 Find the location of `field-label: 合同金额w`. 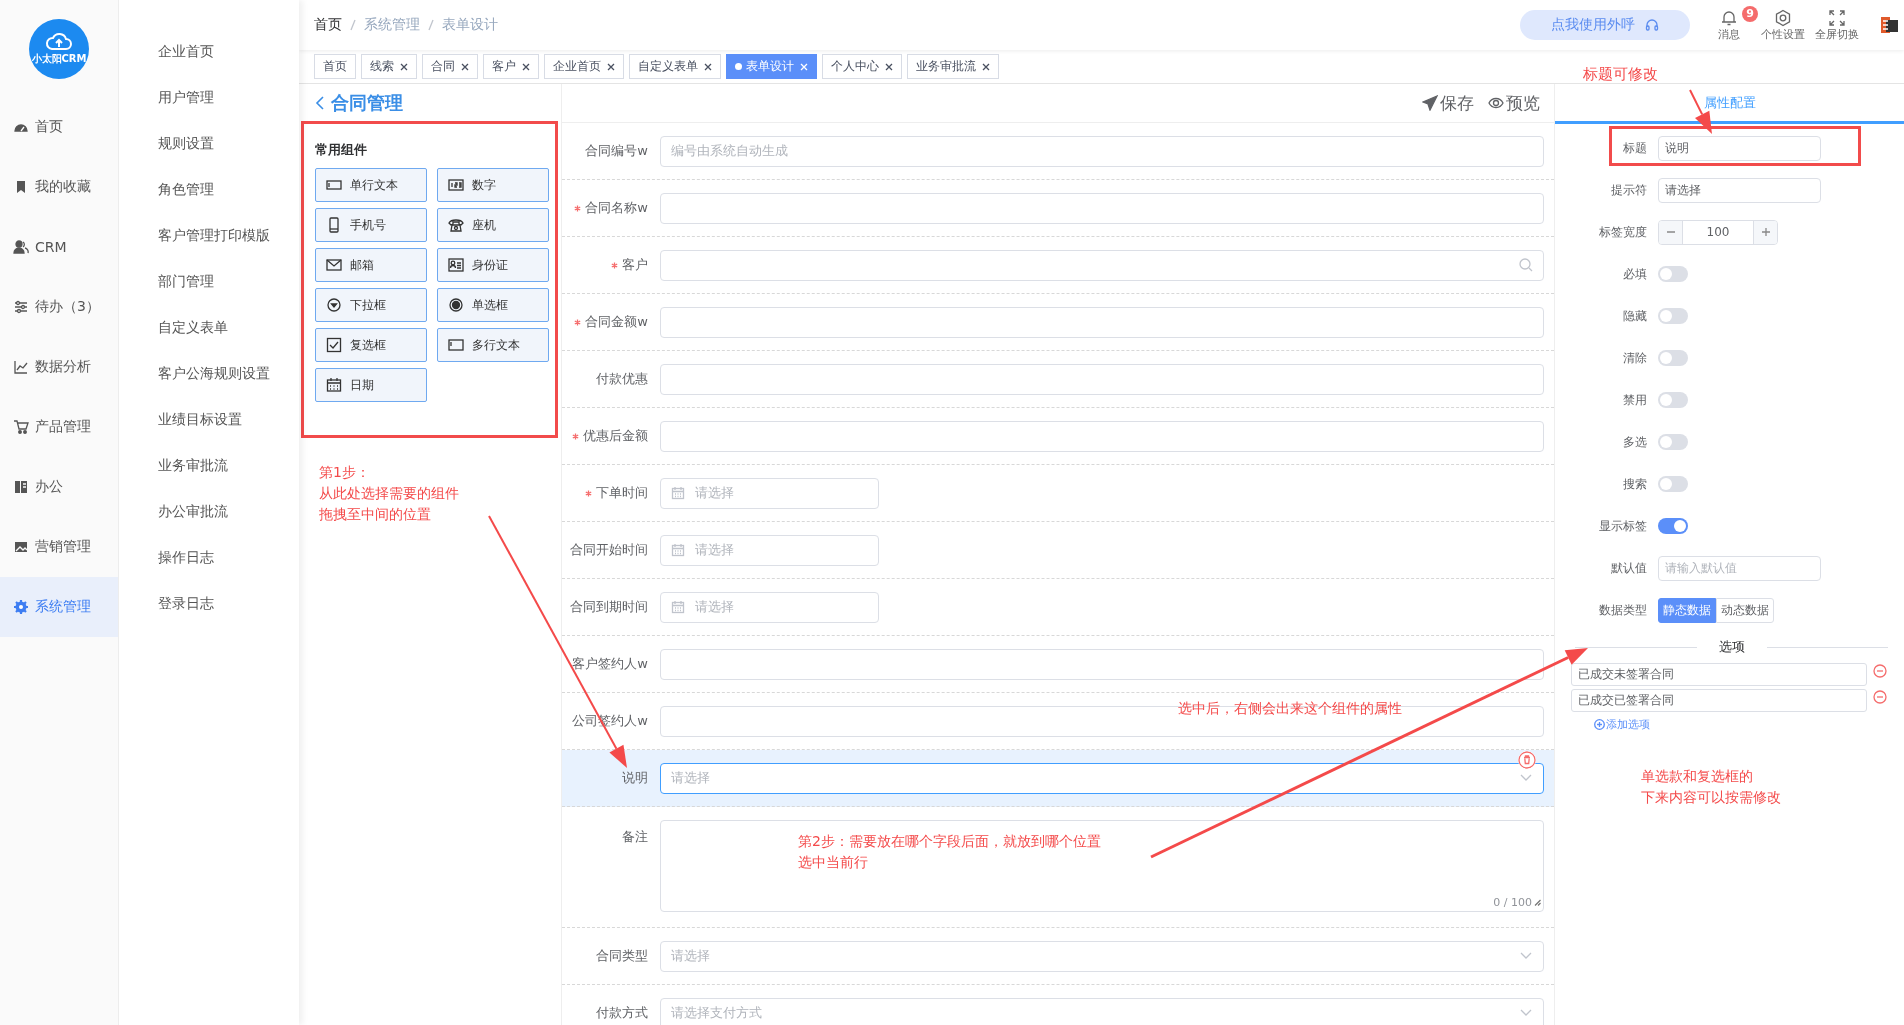

field-label: 合同金额w is located at coordinates (616, 322).